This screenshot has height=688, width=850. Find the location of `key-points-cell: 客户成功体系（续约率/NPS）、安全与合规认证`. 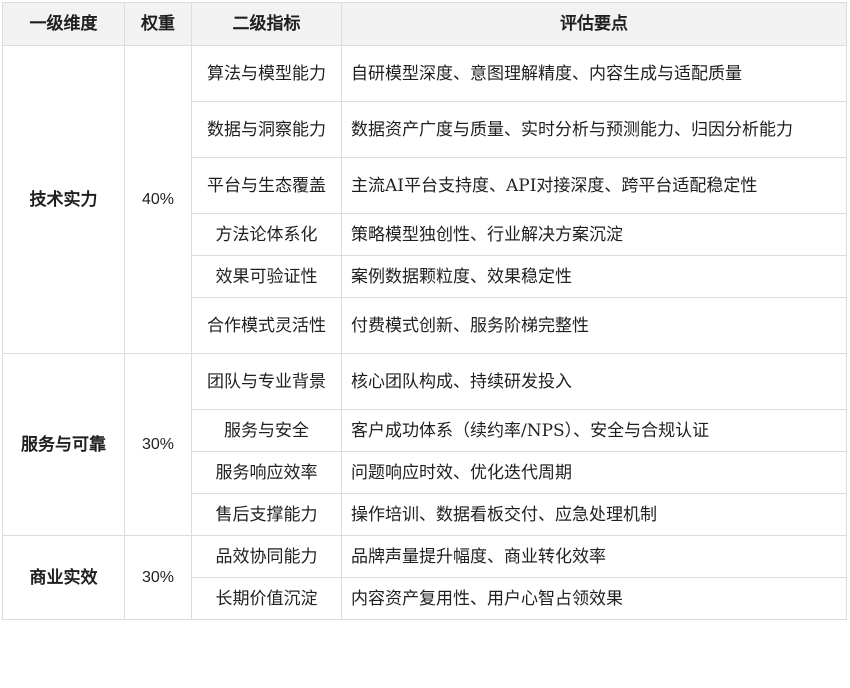

key-points-cell: 客户成功体系（续约率/NPS）、安全与合规认证 is located at coordinates (594, 430).